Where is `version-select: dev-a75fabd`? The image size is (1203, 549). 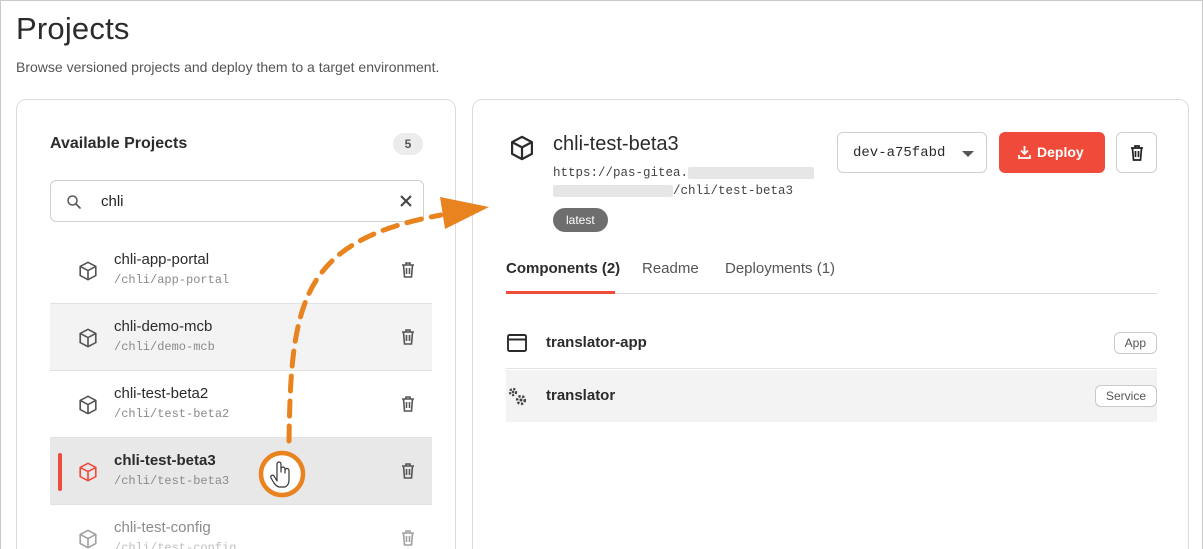 version-select: dev-a75fabd is located at coordinates (912, 152).